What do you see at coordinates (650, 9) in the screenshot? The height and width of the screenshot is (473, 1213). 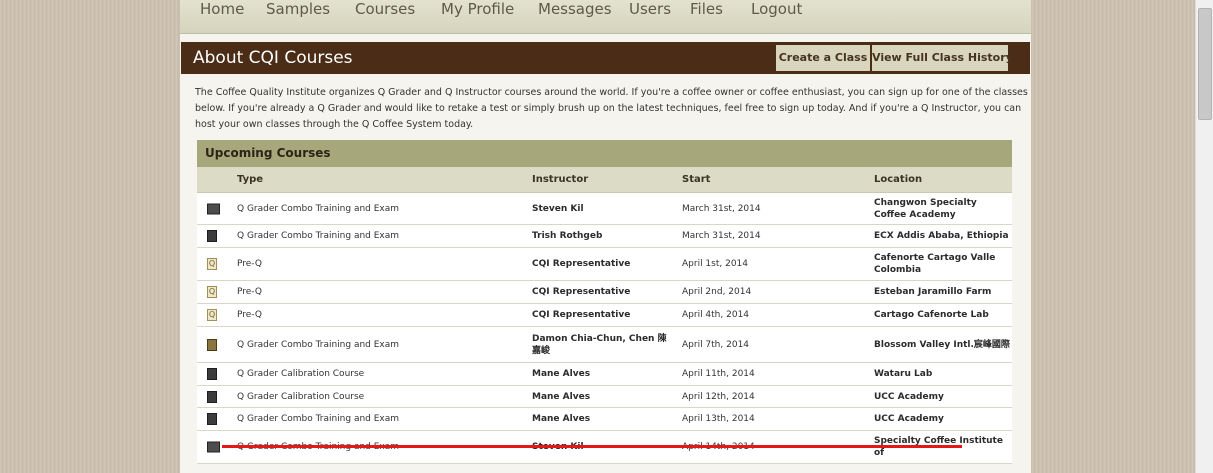 I see `nav-users: Users` at bounding box center [650, 9].